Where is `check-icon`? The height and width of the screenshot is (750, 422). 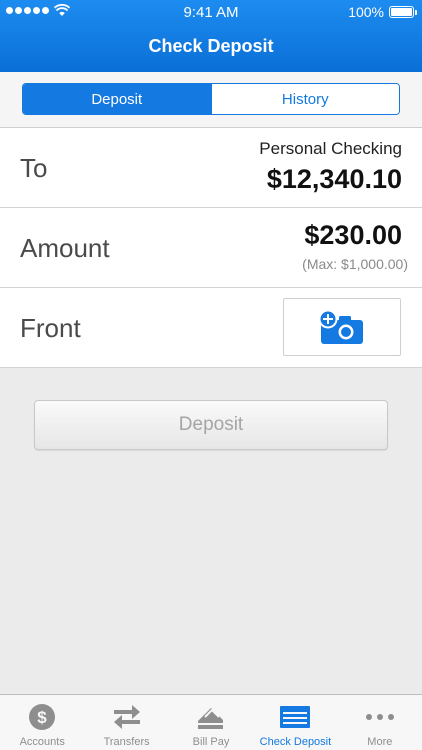
check-icon is located at coordinates (295, 717).